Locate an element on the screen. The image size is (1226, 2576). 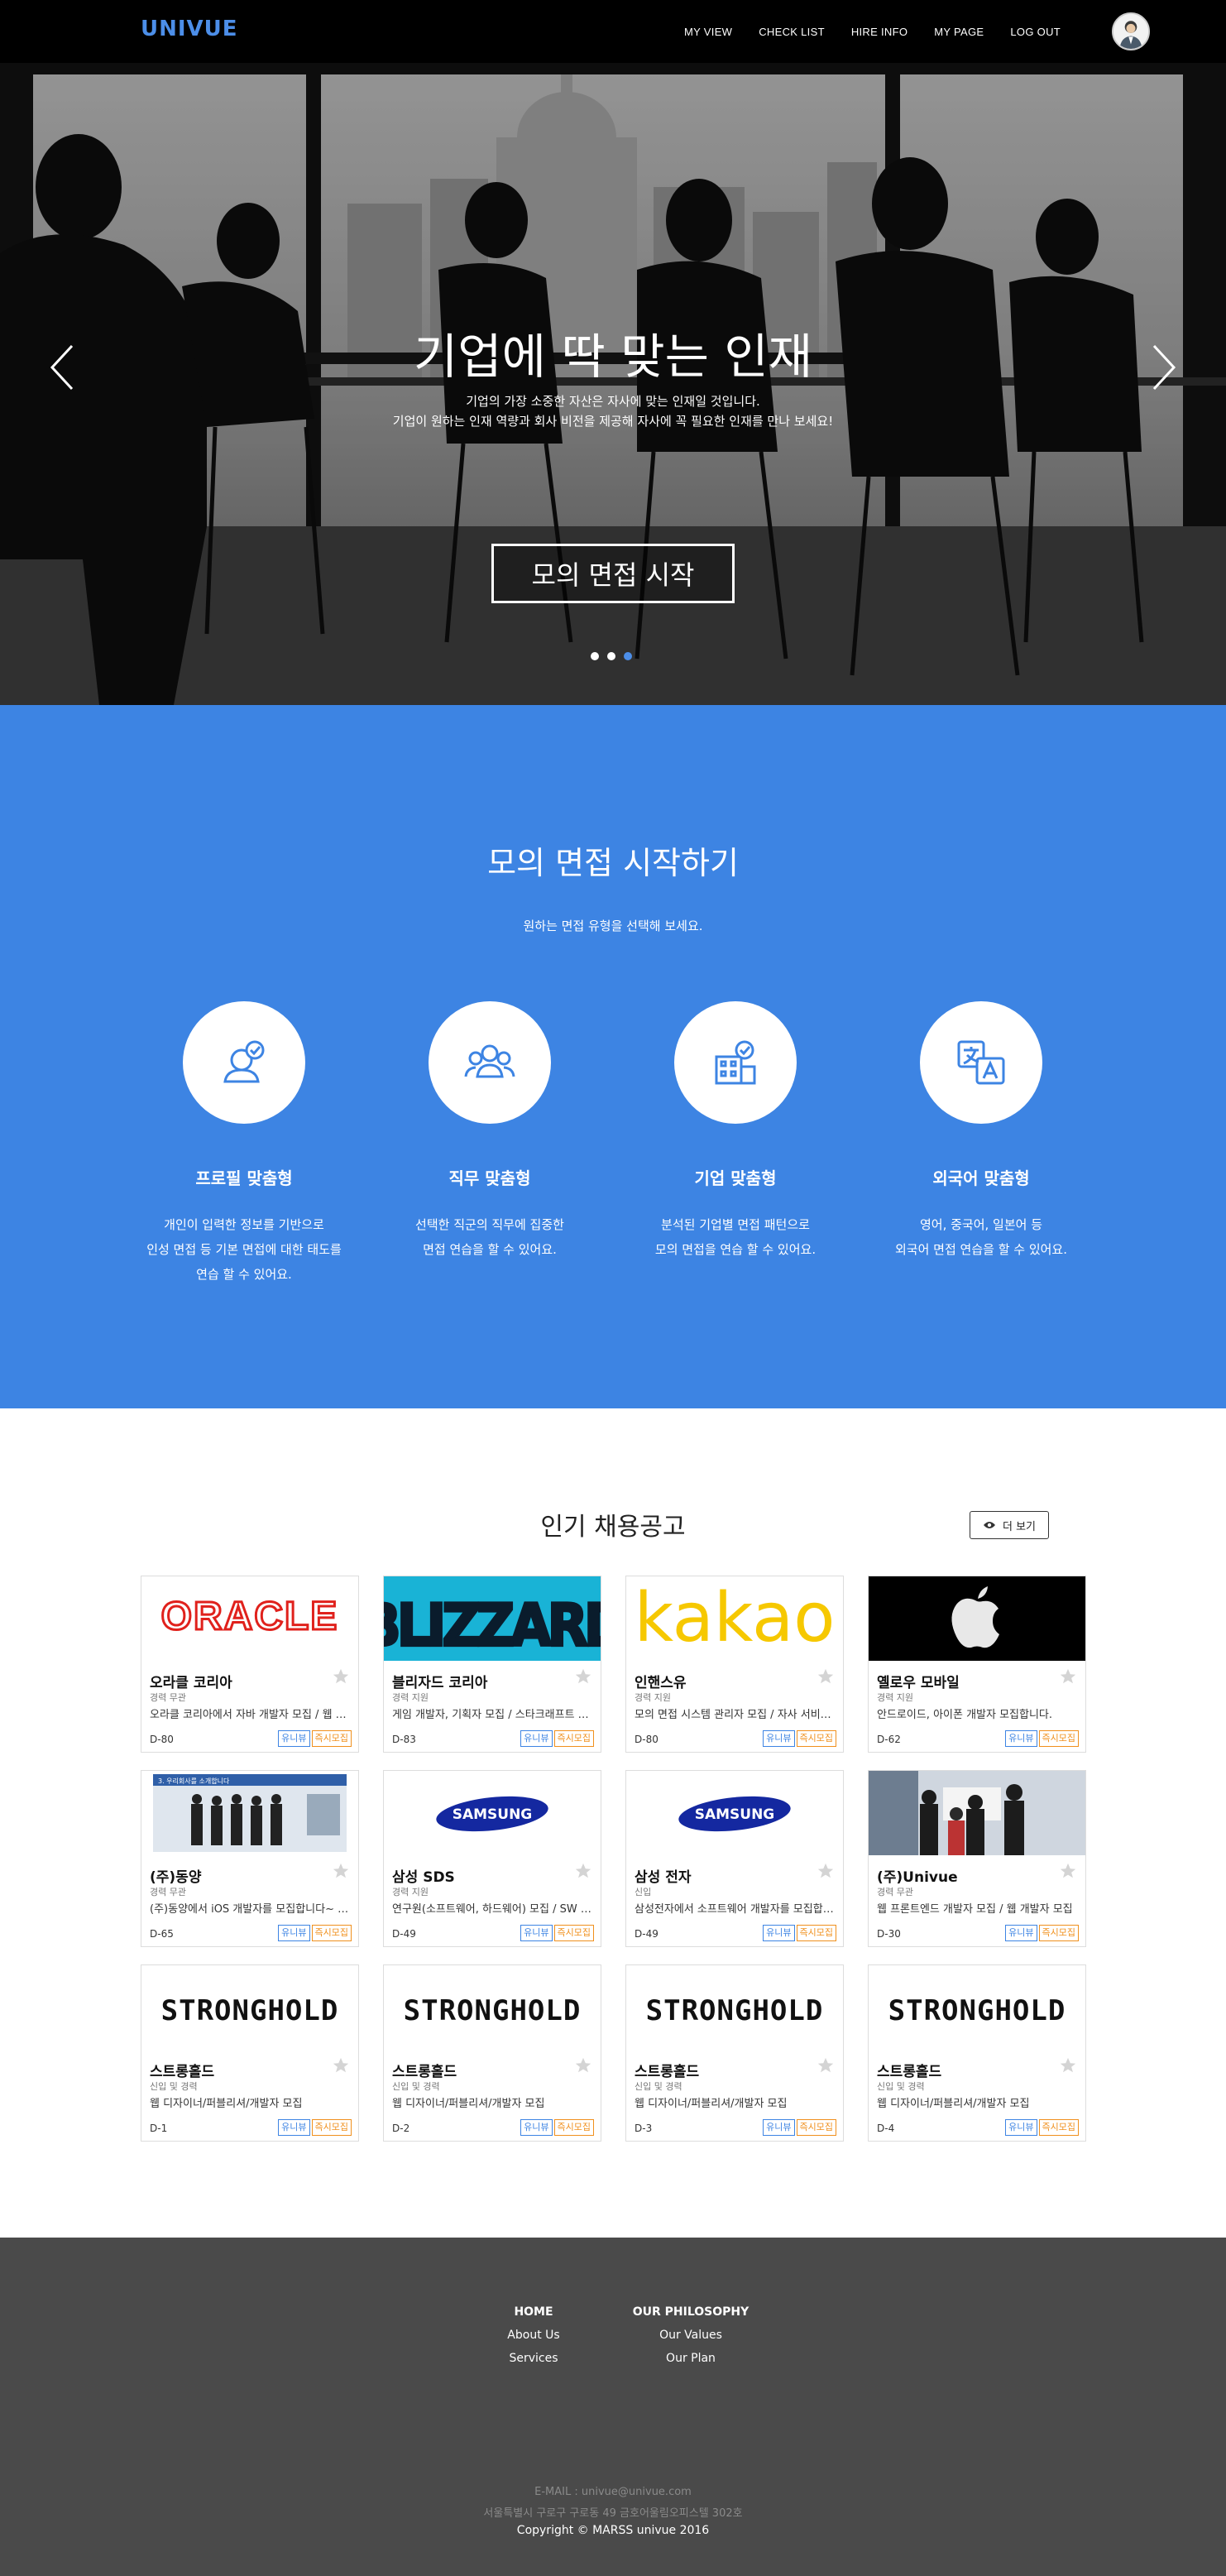
company-name: 삼성 SDS is located at coordinates (423, 1878).